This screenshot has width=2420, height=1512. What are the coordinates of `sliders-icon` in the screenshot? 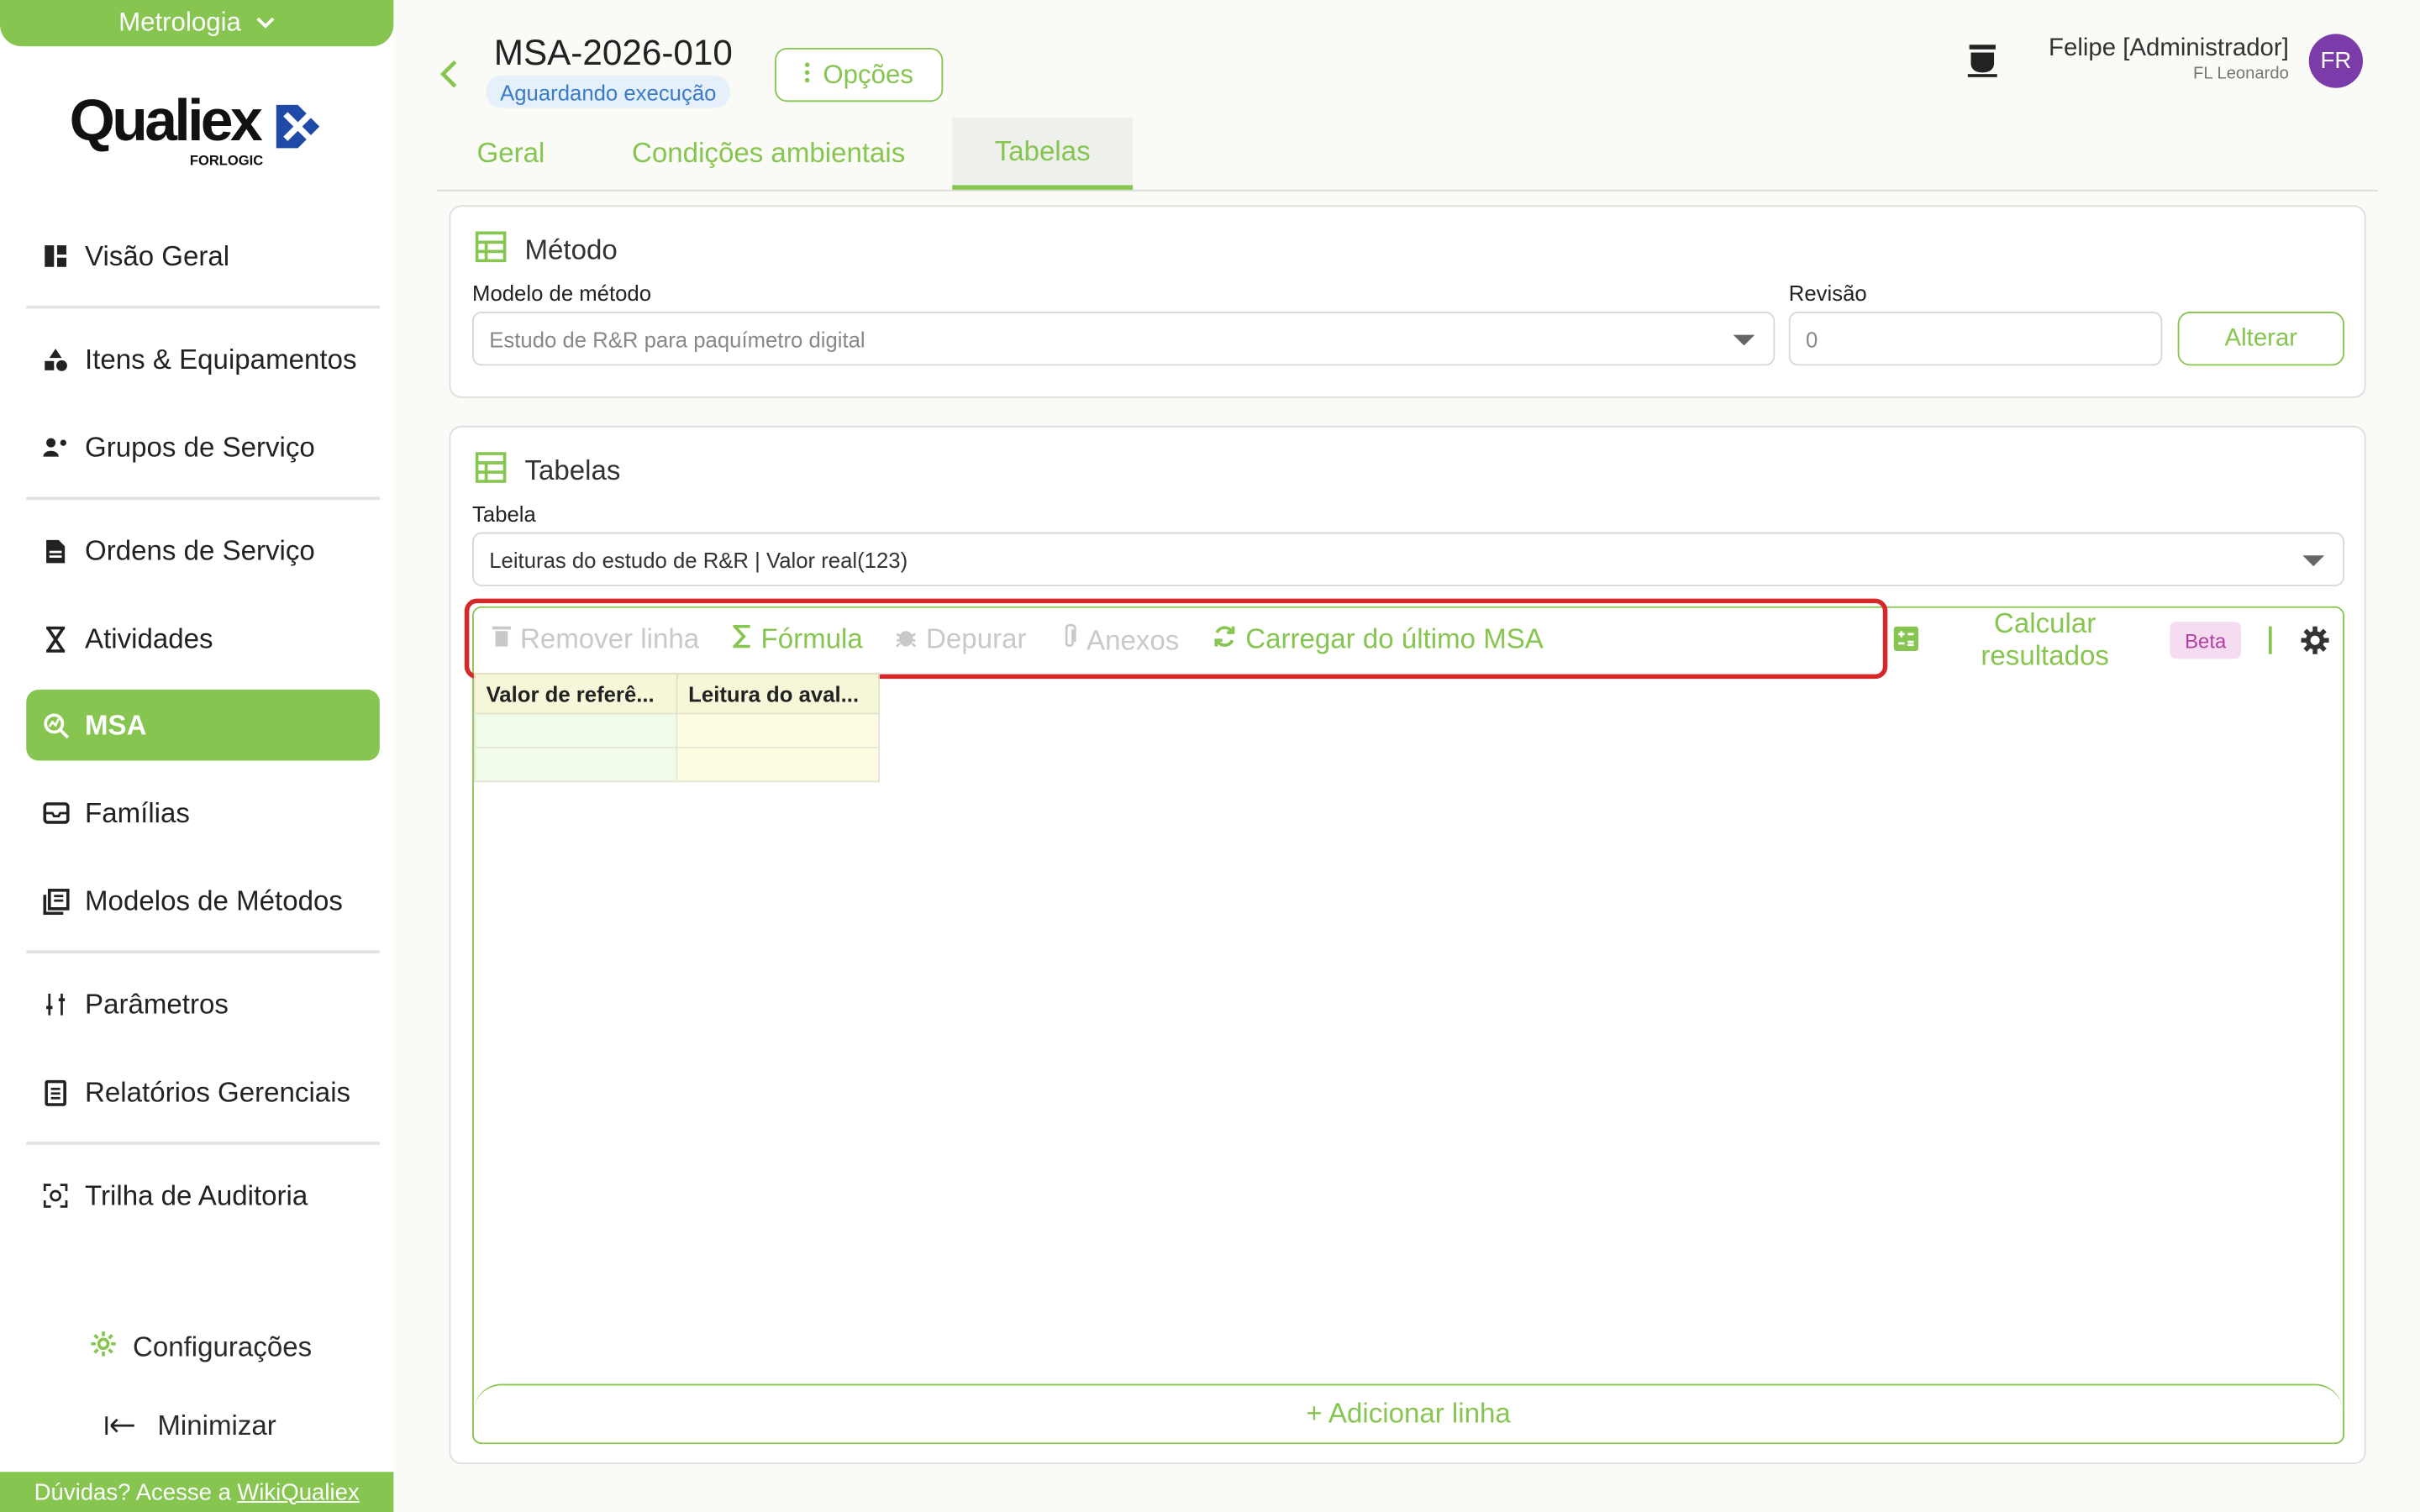 It's located at (56, 1004).